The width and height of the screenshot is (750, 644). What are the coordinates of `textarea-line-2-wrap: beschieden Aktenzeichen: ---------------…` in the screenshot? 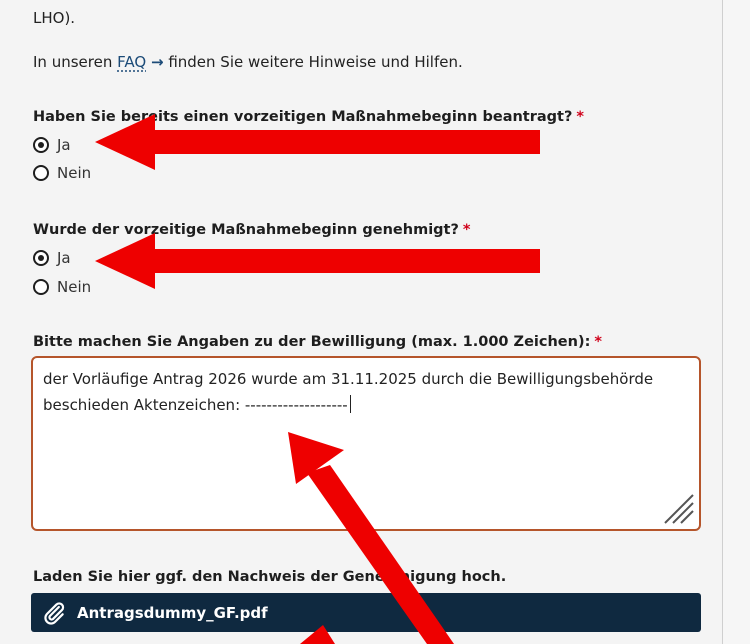 It's located at (366, 405).